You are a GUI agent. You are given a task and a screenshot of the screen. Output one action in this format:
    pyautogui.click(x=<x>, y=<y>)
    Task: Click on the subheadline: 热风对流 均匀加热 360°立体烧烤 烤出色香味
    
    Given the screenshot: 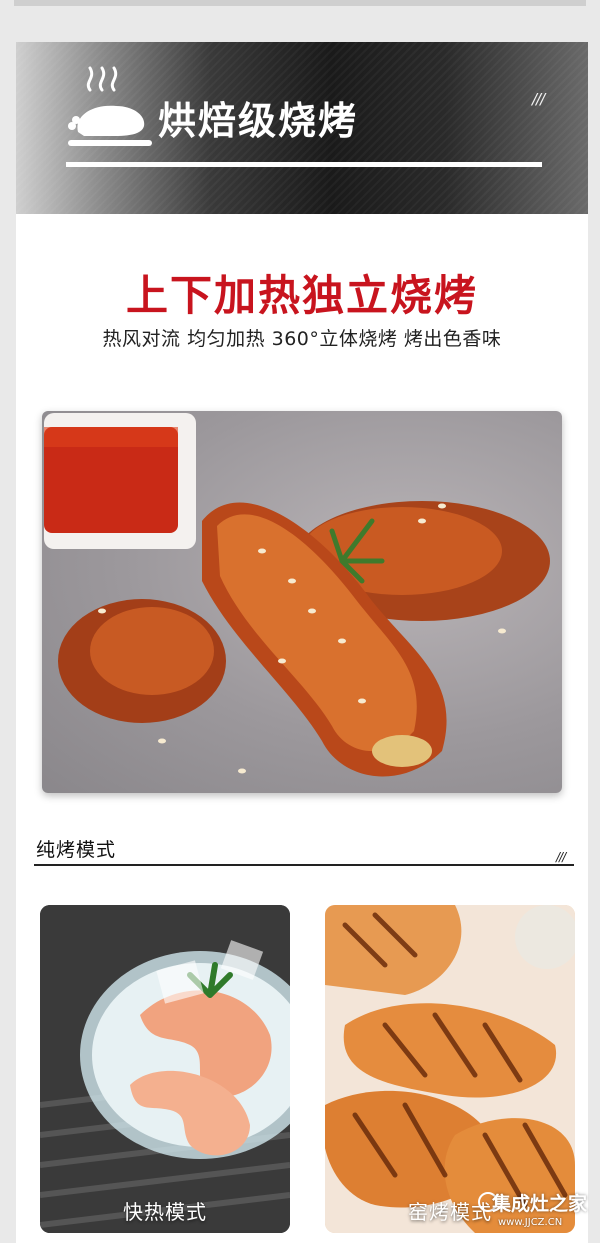 What is the action you would take?
    pyautogui.click(x=302, y=339)
    